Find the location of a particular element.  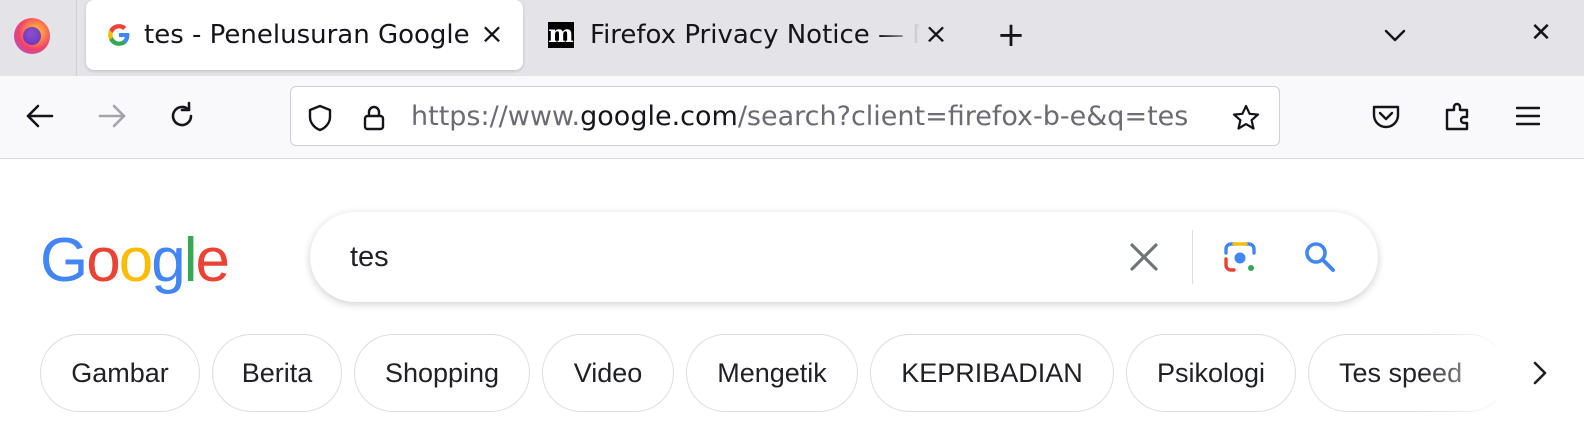

chip-video: Video is located at coordinates (608, 373).